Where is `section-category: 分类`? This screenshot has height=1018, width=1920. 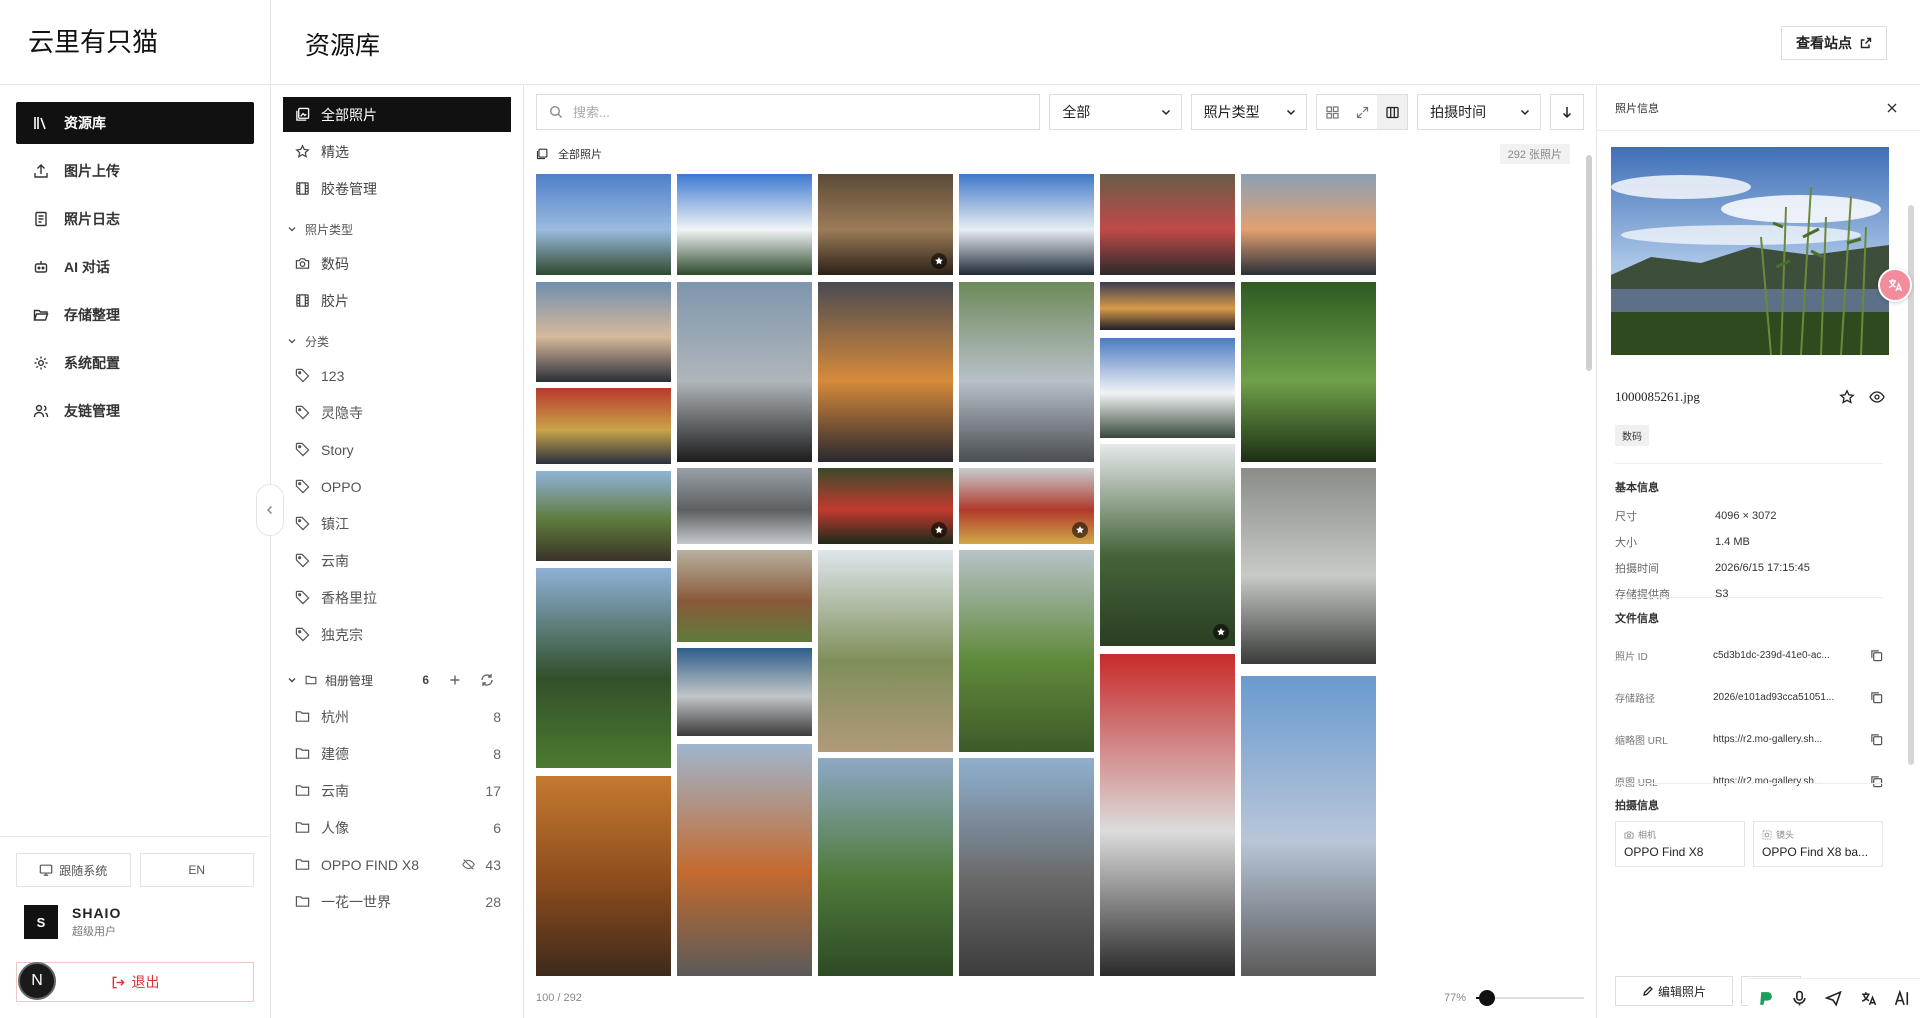 section-category: 分类 is located at coordinates (397, 341).